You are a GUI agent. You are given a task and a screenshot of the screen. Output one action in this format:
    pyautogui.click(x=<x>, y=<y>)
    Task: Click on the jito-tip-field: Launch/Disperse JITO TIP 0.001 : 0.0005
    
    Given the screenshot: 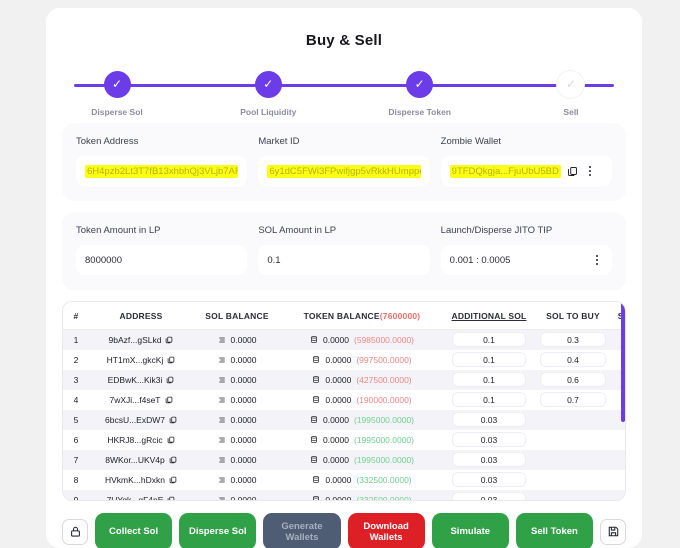 What is the action you would take?
    pyautogui.click(x=526, y=250)
    